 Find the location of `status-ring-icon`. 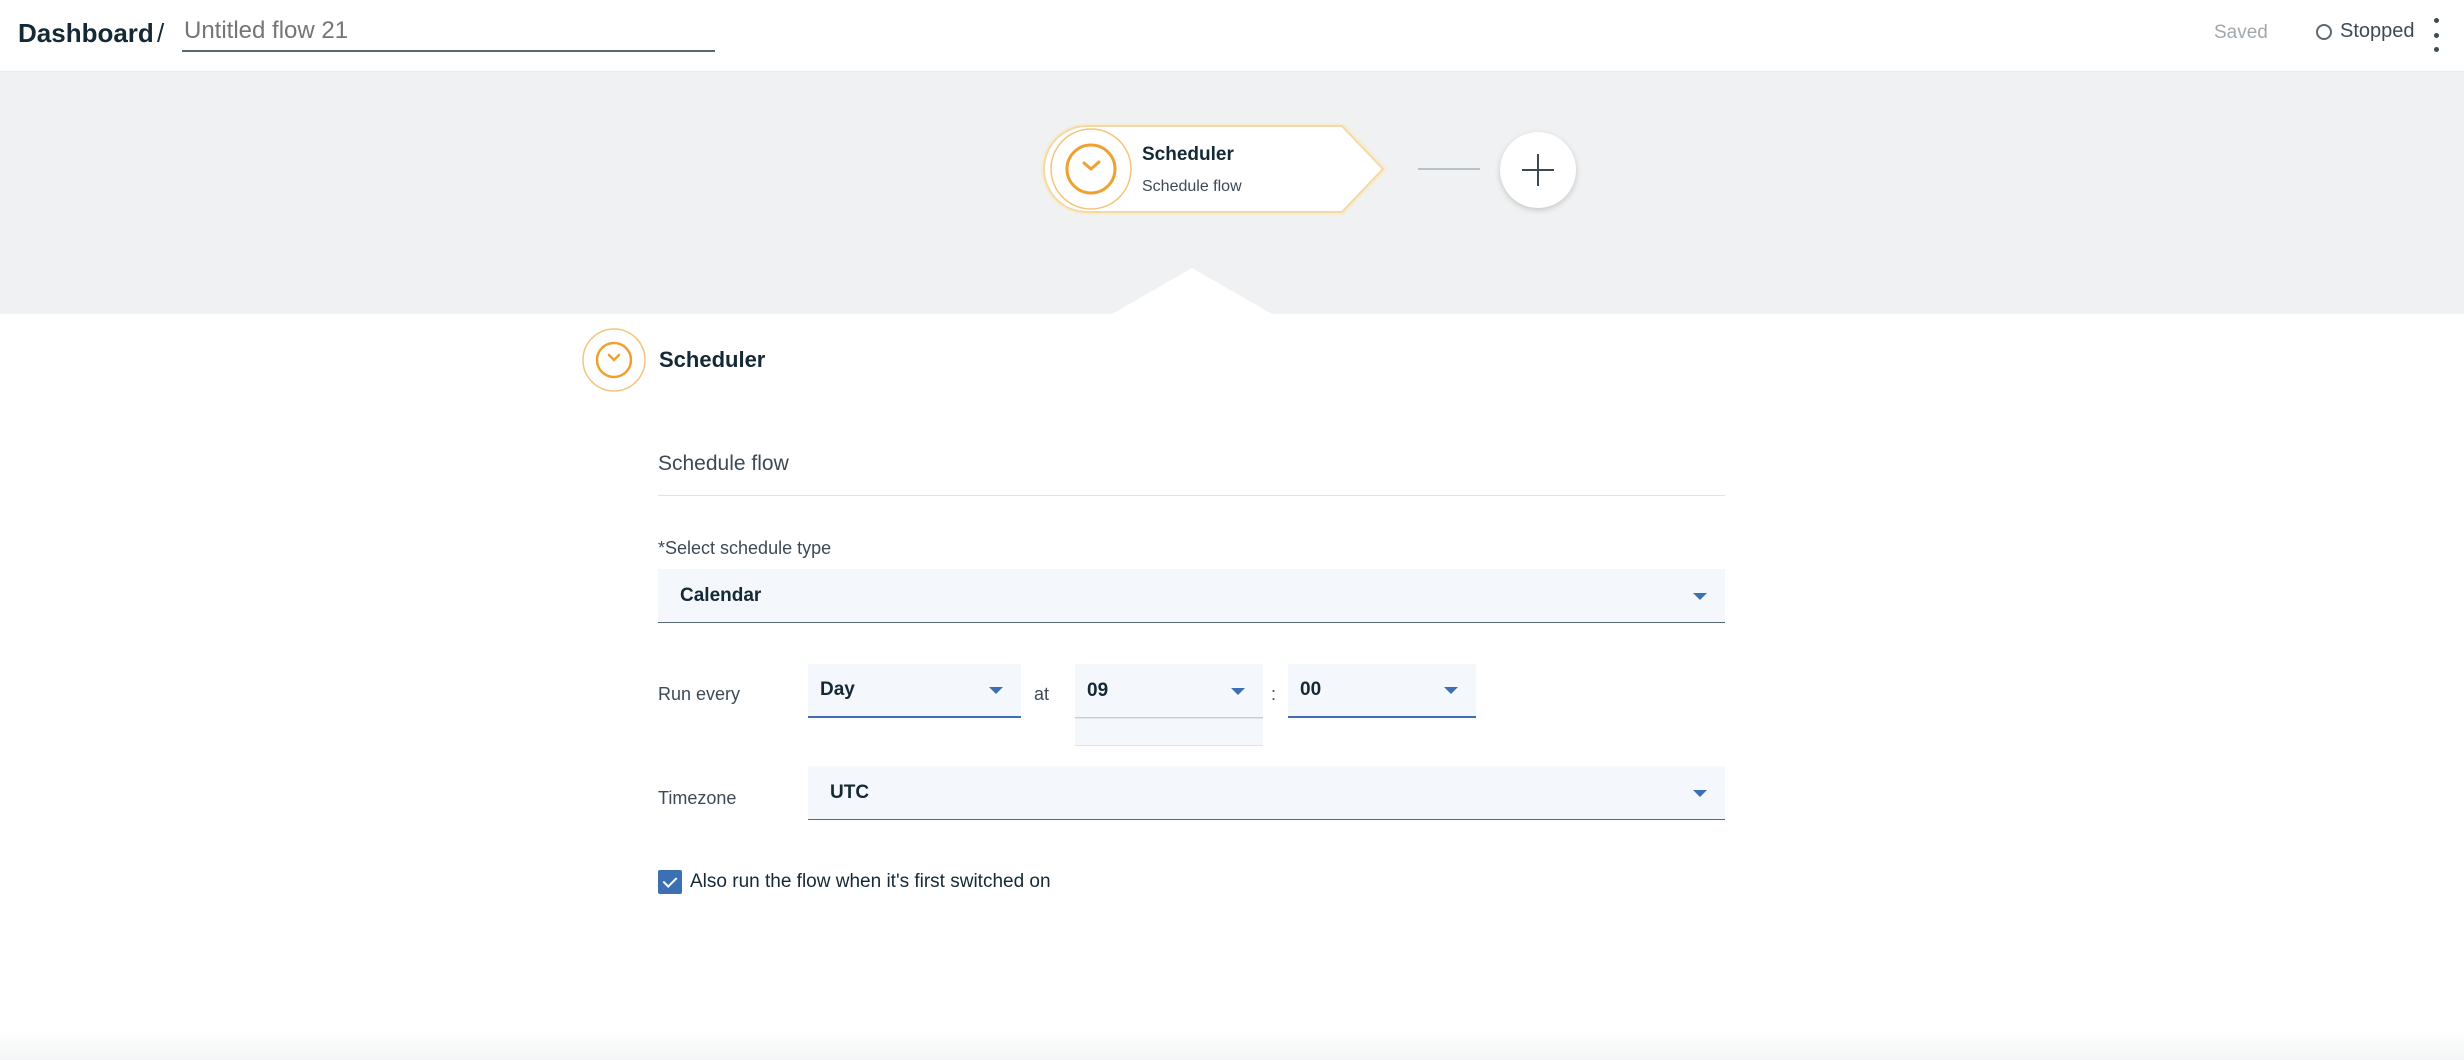

status-ring-icon is located at coordinates (2324, 31).